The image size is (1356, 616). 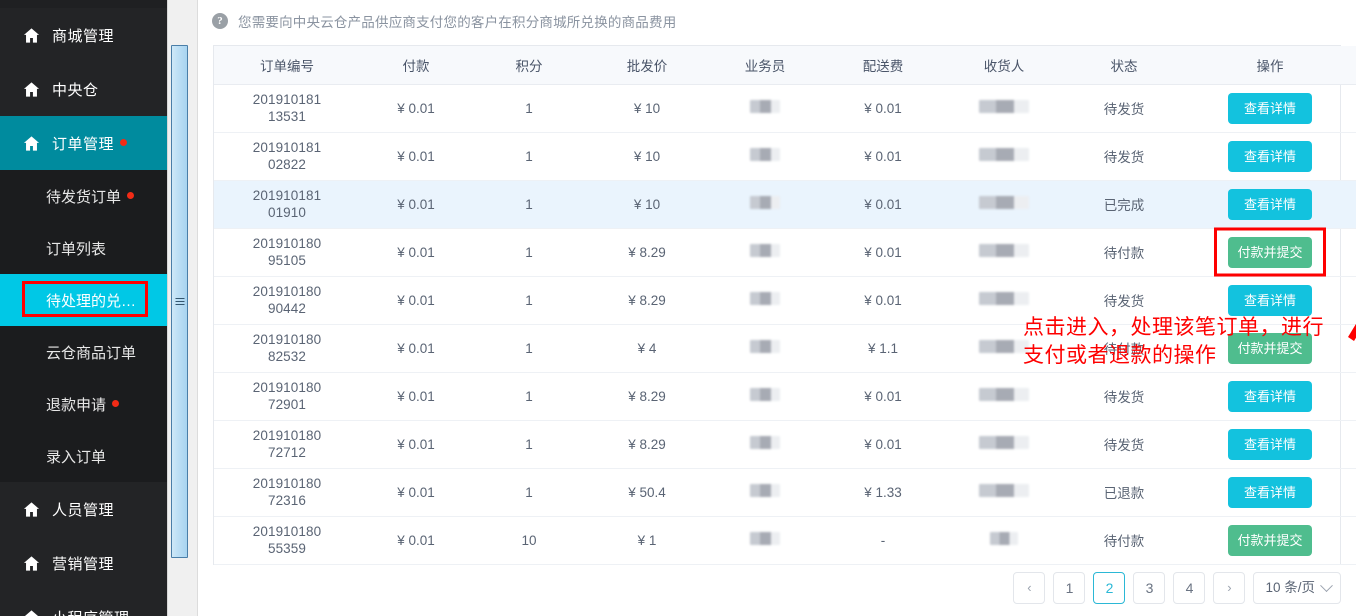 I want to click on cell-order-no: 20191018090442, so click(x=287, y=300).